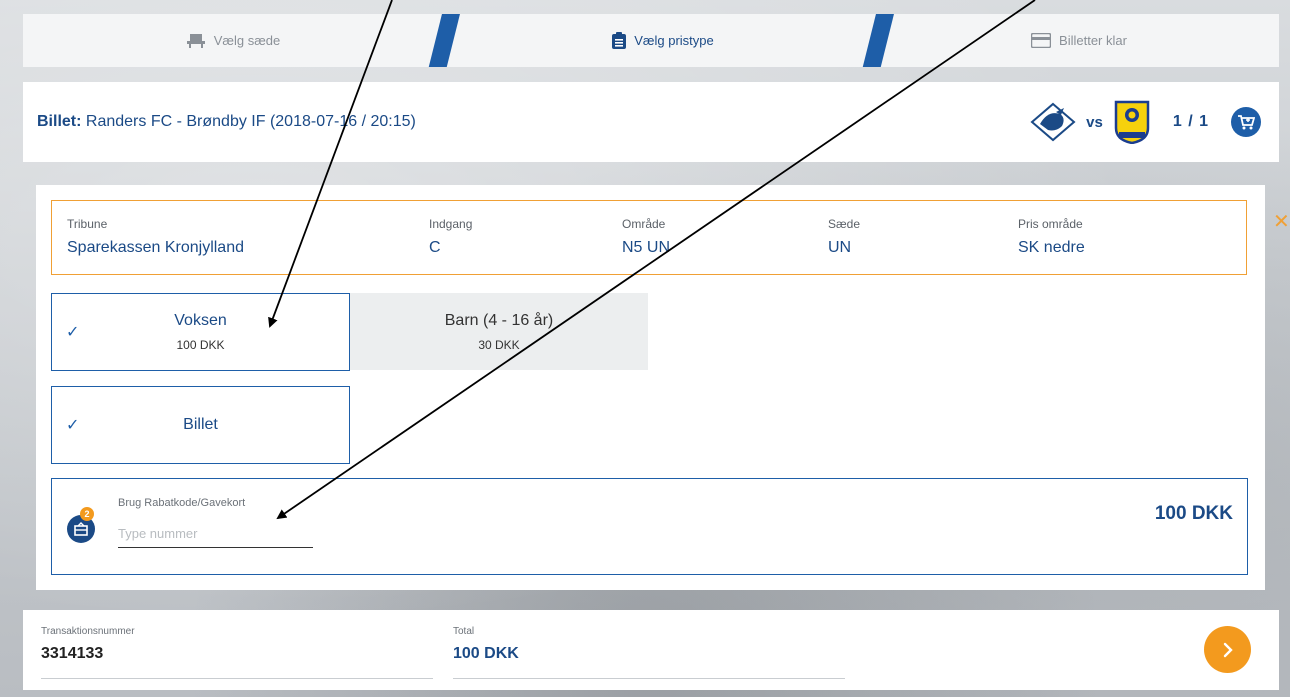  Describe the element at coordinates (88, 644) in the screenshot. I see `transaction-field: Transaktionsnummer 3314133` at that location.